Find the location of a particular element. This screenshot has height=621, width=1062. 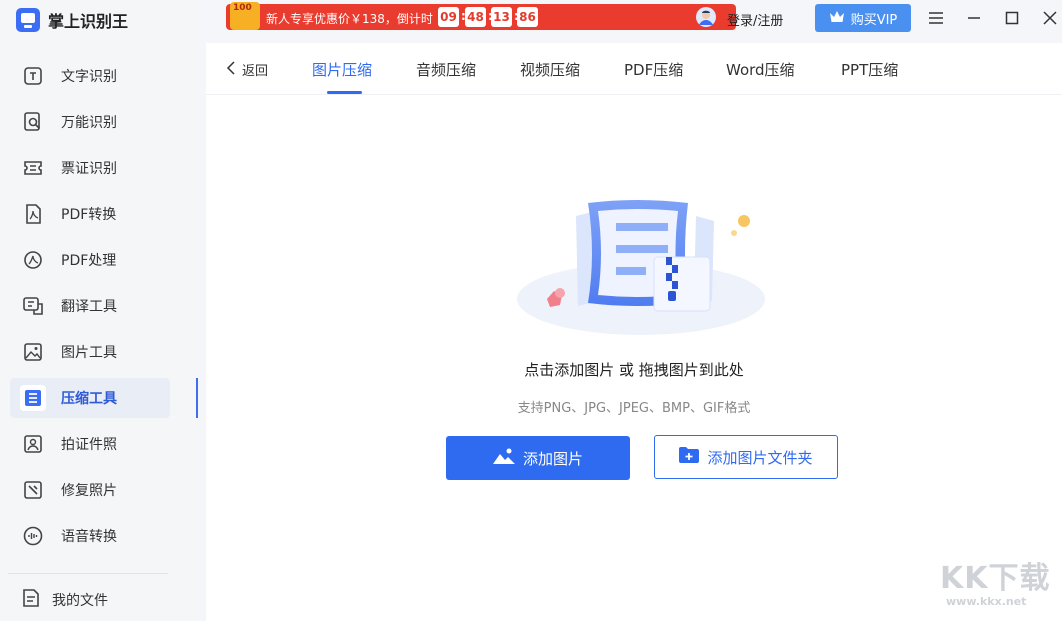

sidebar-item-ticket-recognition: 票证识别 is located at coordinates (104, 168).